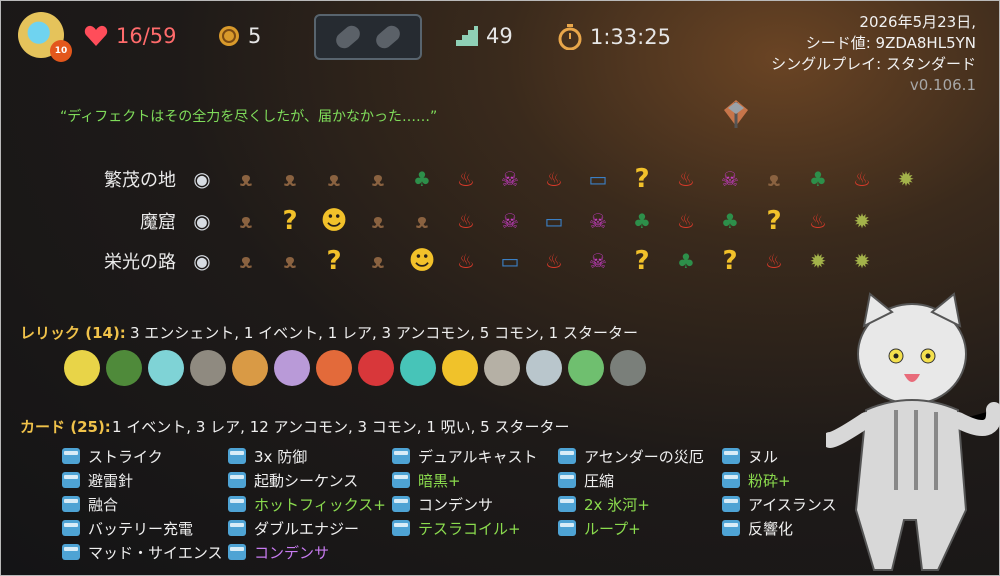  What do you see at coordinates (779, 480) in the screenshot?
I see `card-entry: 粉砕+` at bounding box center [779, 480].